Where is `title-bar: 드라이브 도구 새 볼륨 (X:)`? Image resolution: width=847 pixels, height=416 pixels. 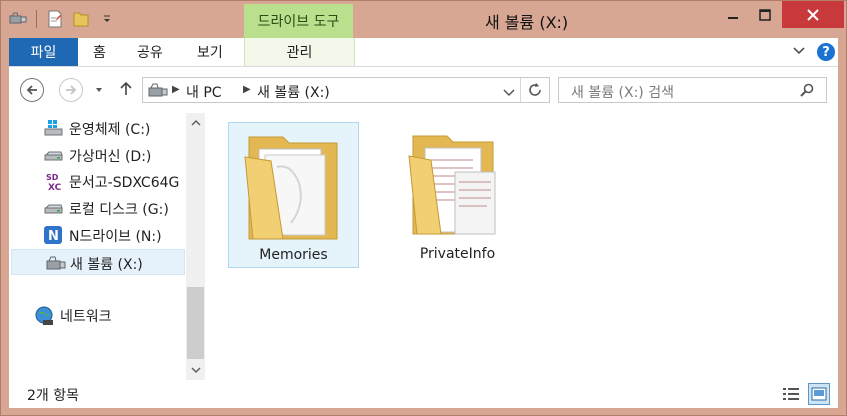
title-bar: 드라이브 도구 새 볼륨 (X:) is located at coordinates (423, 19).